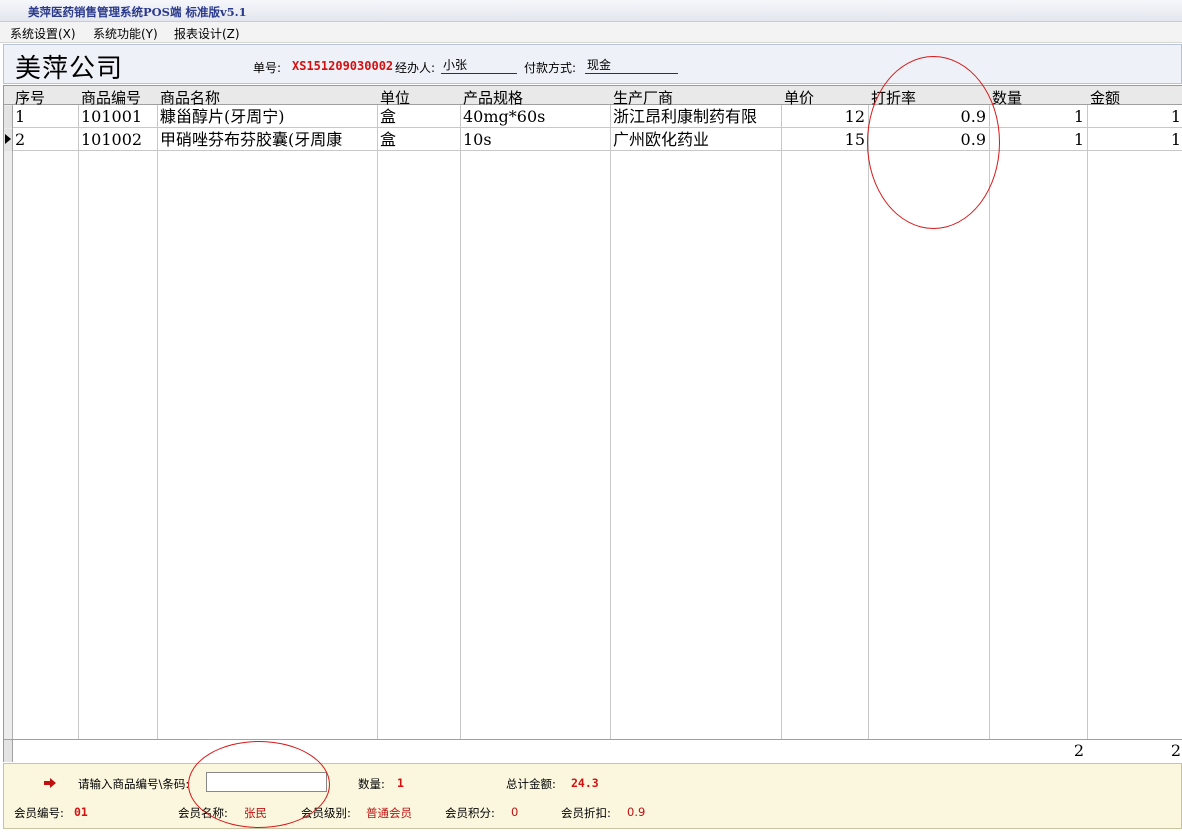 The height and width of the screenshot is (833, 1182). Describe the element at coordinates (395, 97) in the screenshot. I see `col-header-unit: 单位` at that location.